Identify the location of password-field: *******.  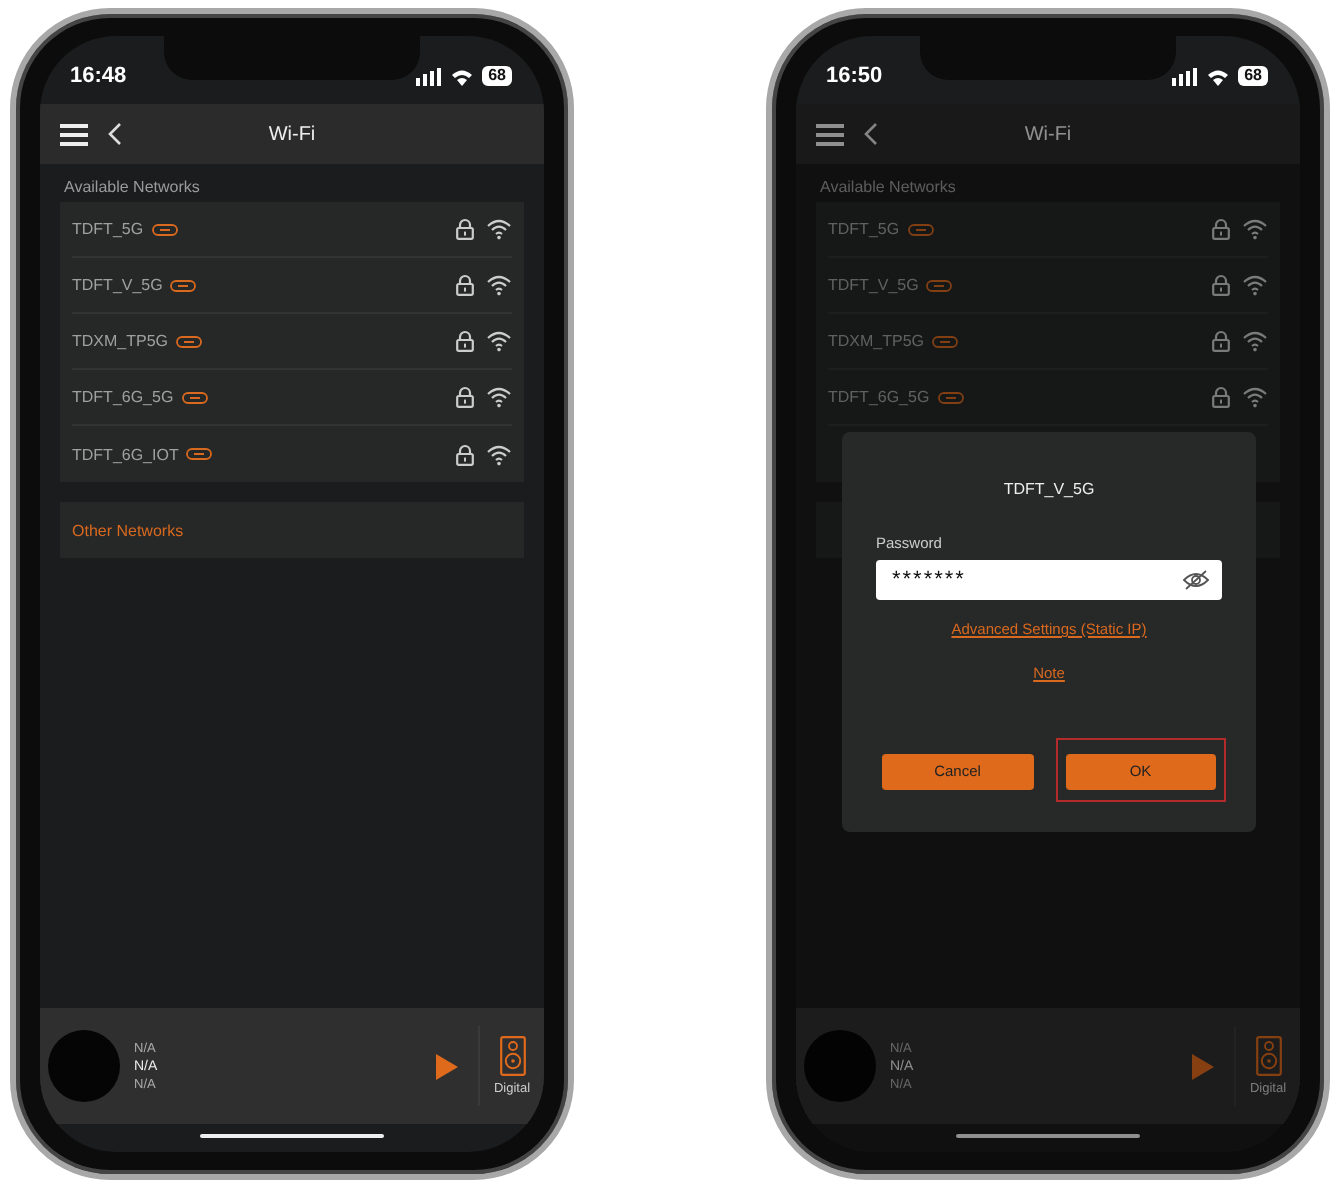
(1049, 580).